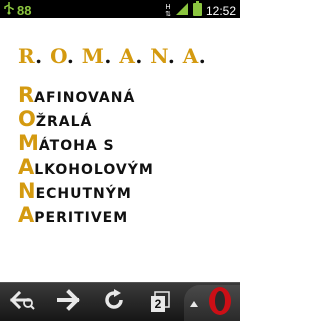 This screenshot has height=321, width=320. Describe the element at coordinates (58, 56) in the screenshot. I see `title-letter: O` at that location.